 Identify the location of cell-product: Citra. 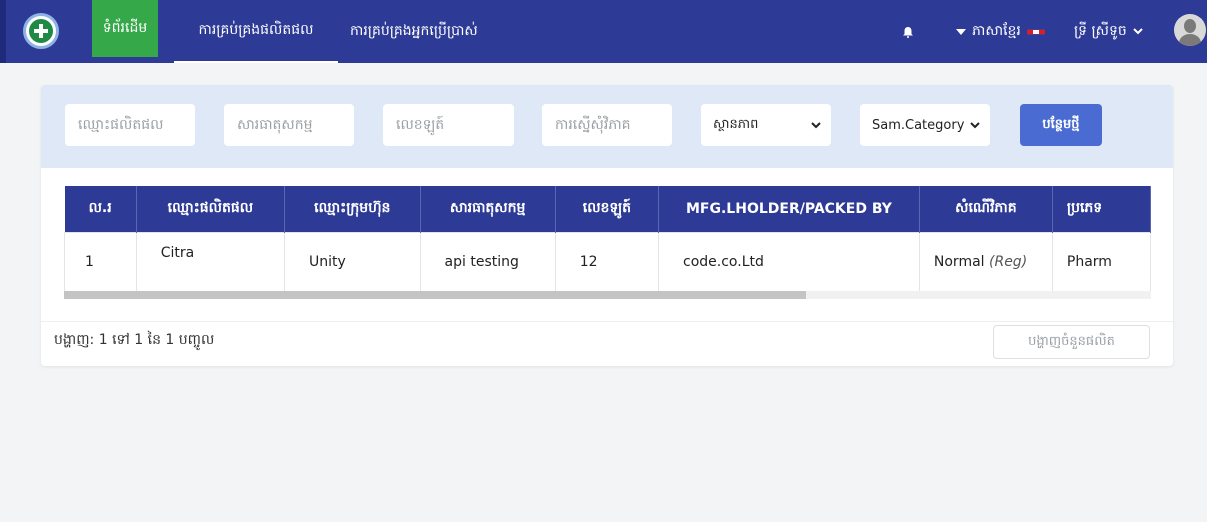
(210, 261).